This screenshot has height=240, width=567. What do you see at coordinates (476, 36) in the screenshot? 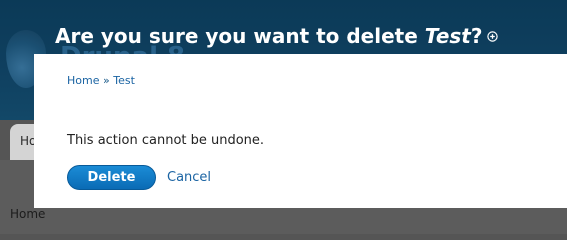
I see `dialog-title-suffix: ?` at bounding box center [476, 36].